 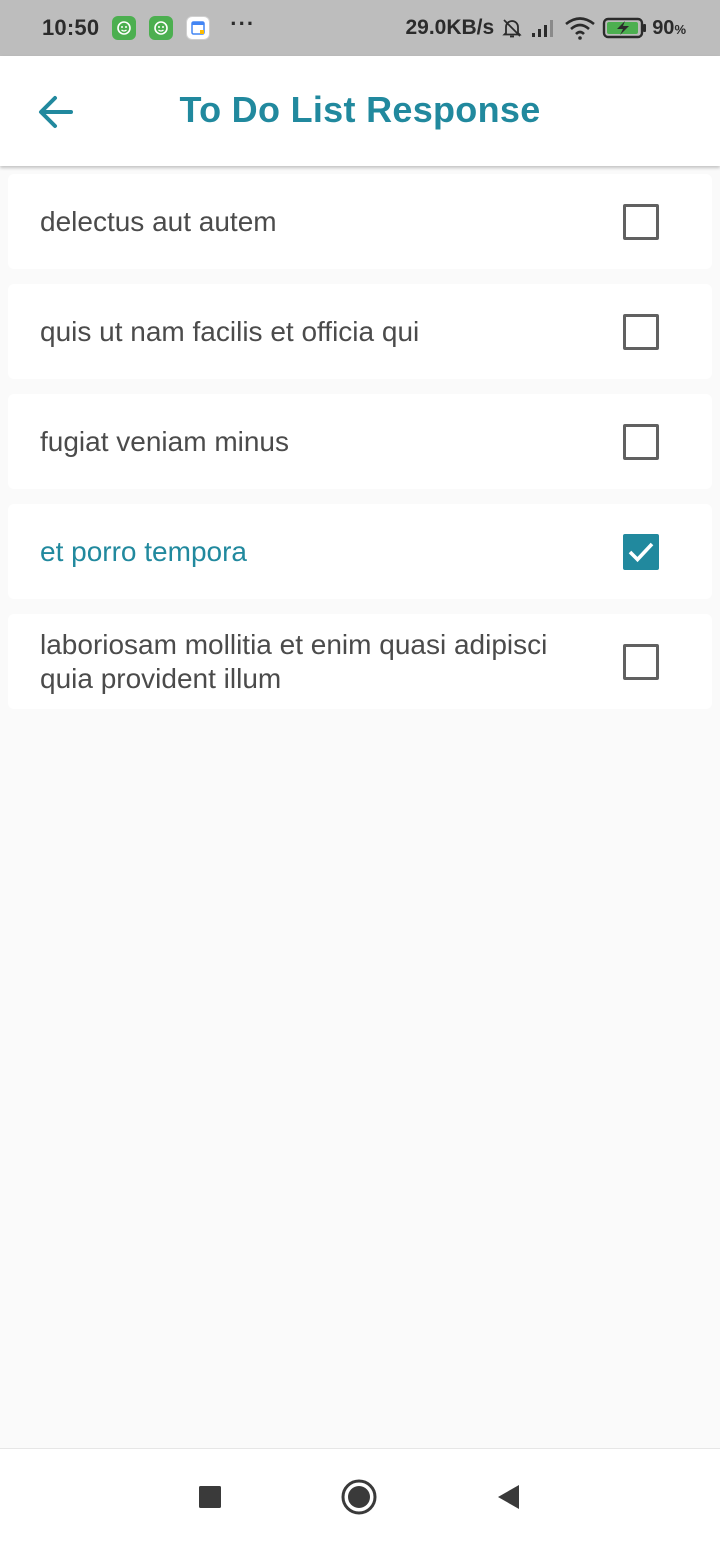 I want to click on todo-title: fugiat veniam minus, so click(x=165, y=441).